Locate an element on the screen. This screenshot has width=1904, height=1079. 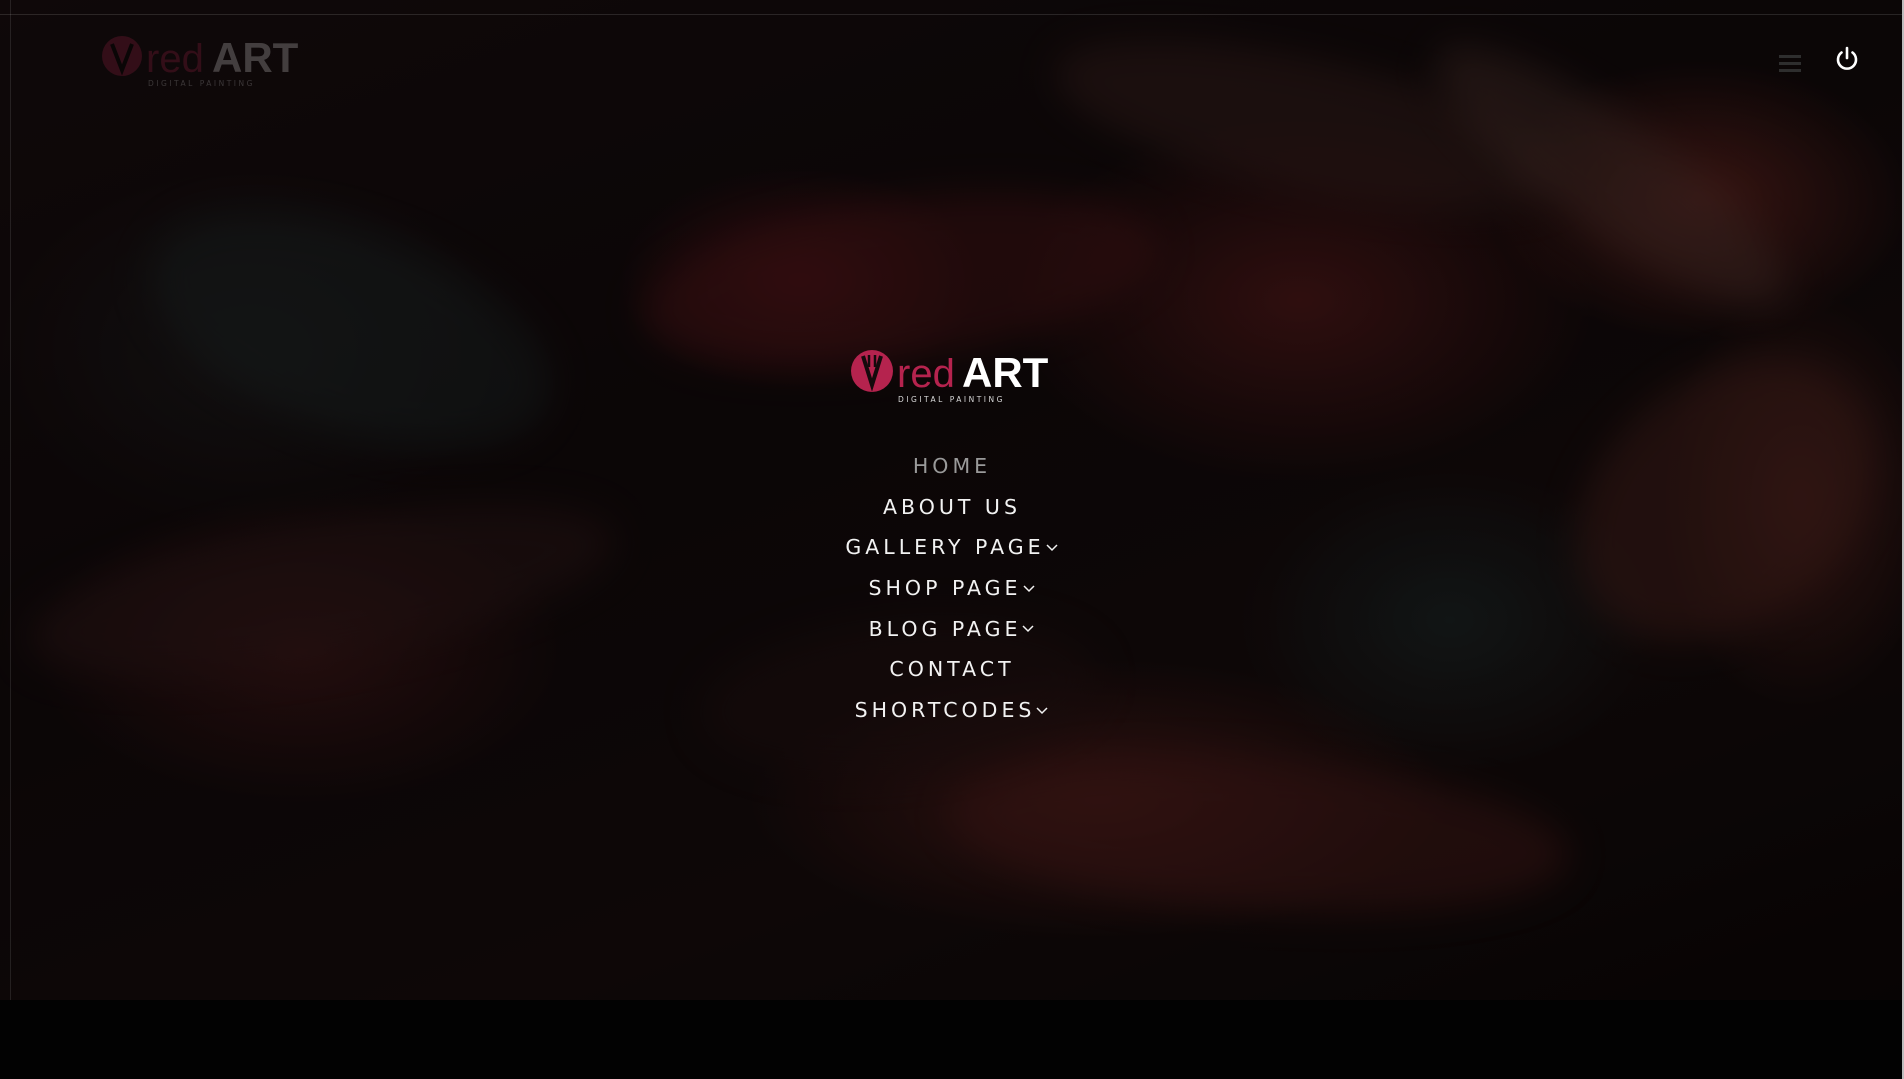
top-divider is located at coordinates (952, 14).